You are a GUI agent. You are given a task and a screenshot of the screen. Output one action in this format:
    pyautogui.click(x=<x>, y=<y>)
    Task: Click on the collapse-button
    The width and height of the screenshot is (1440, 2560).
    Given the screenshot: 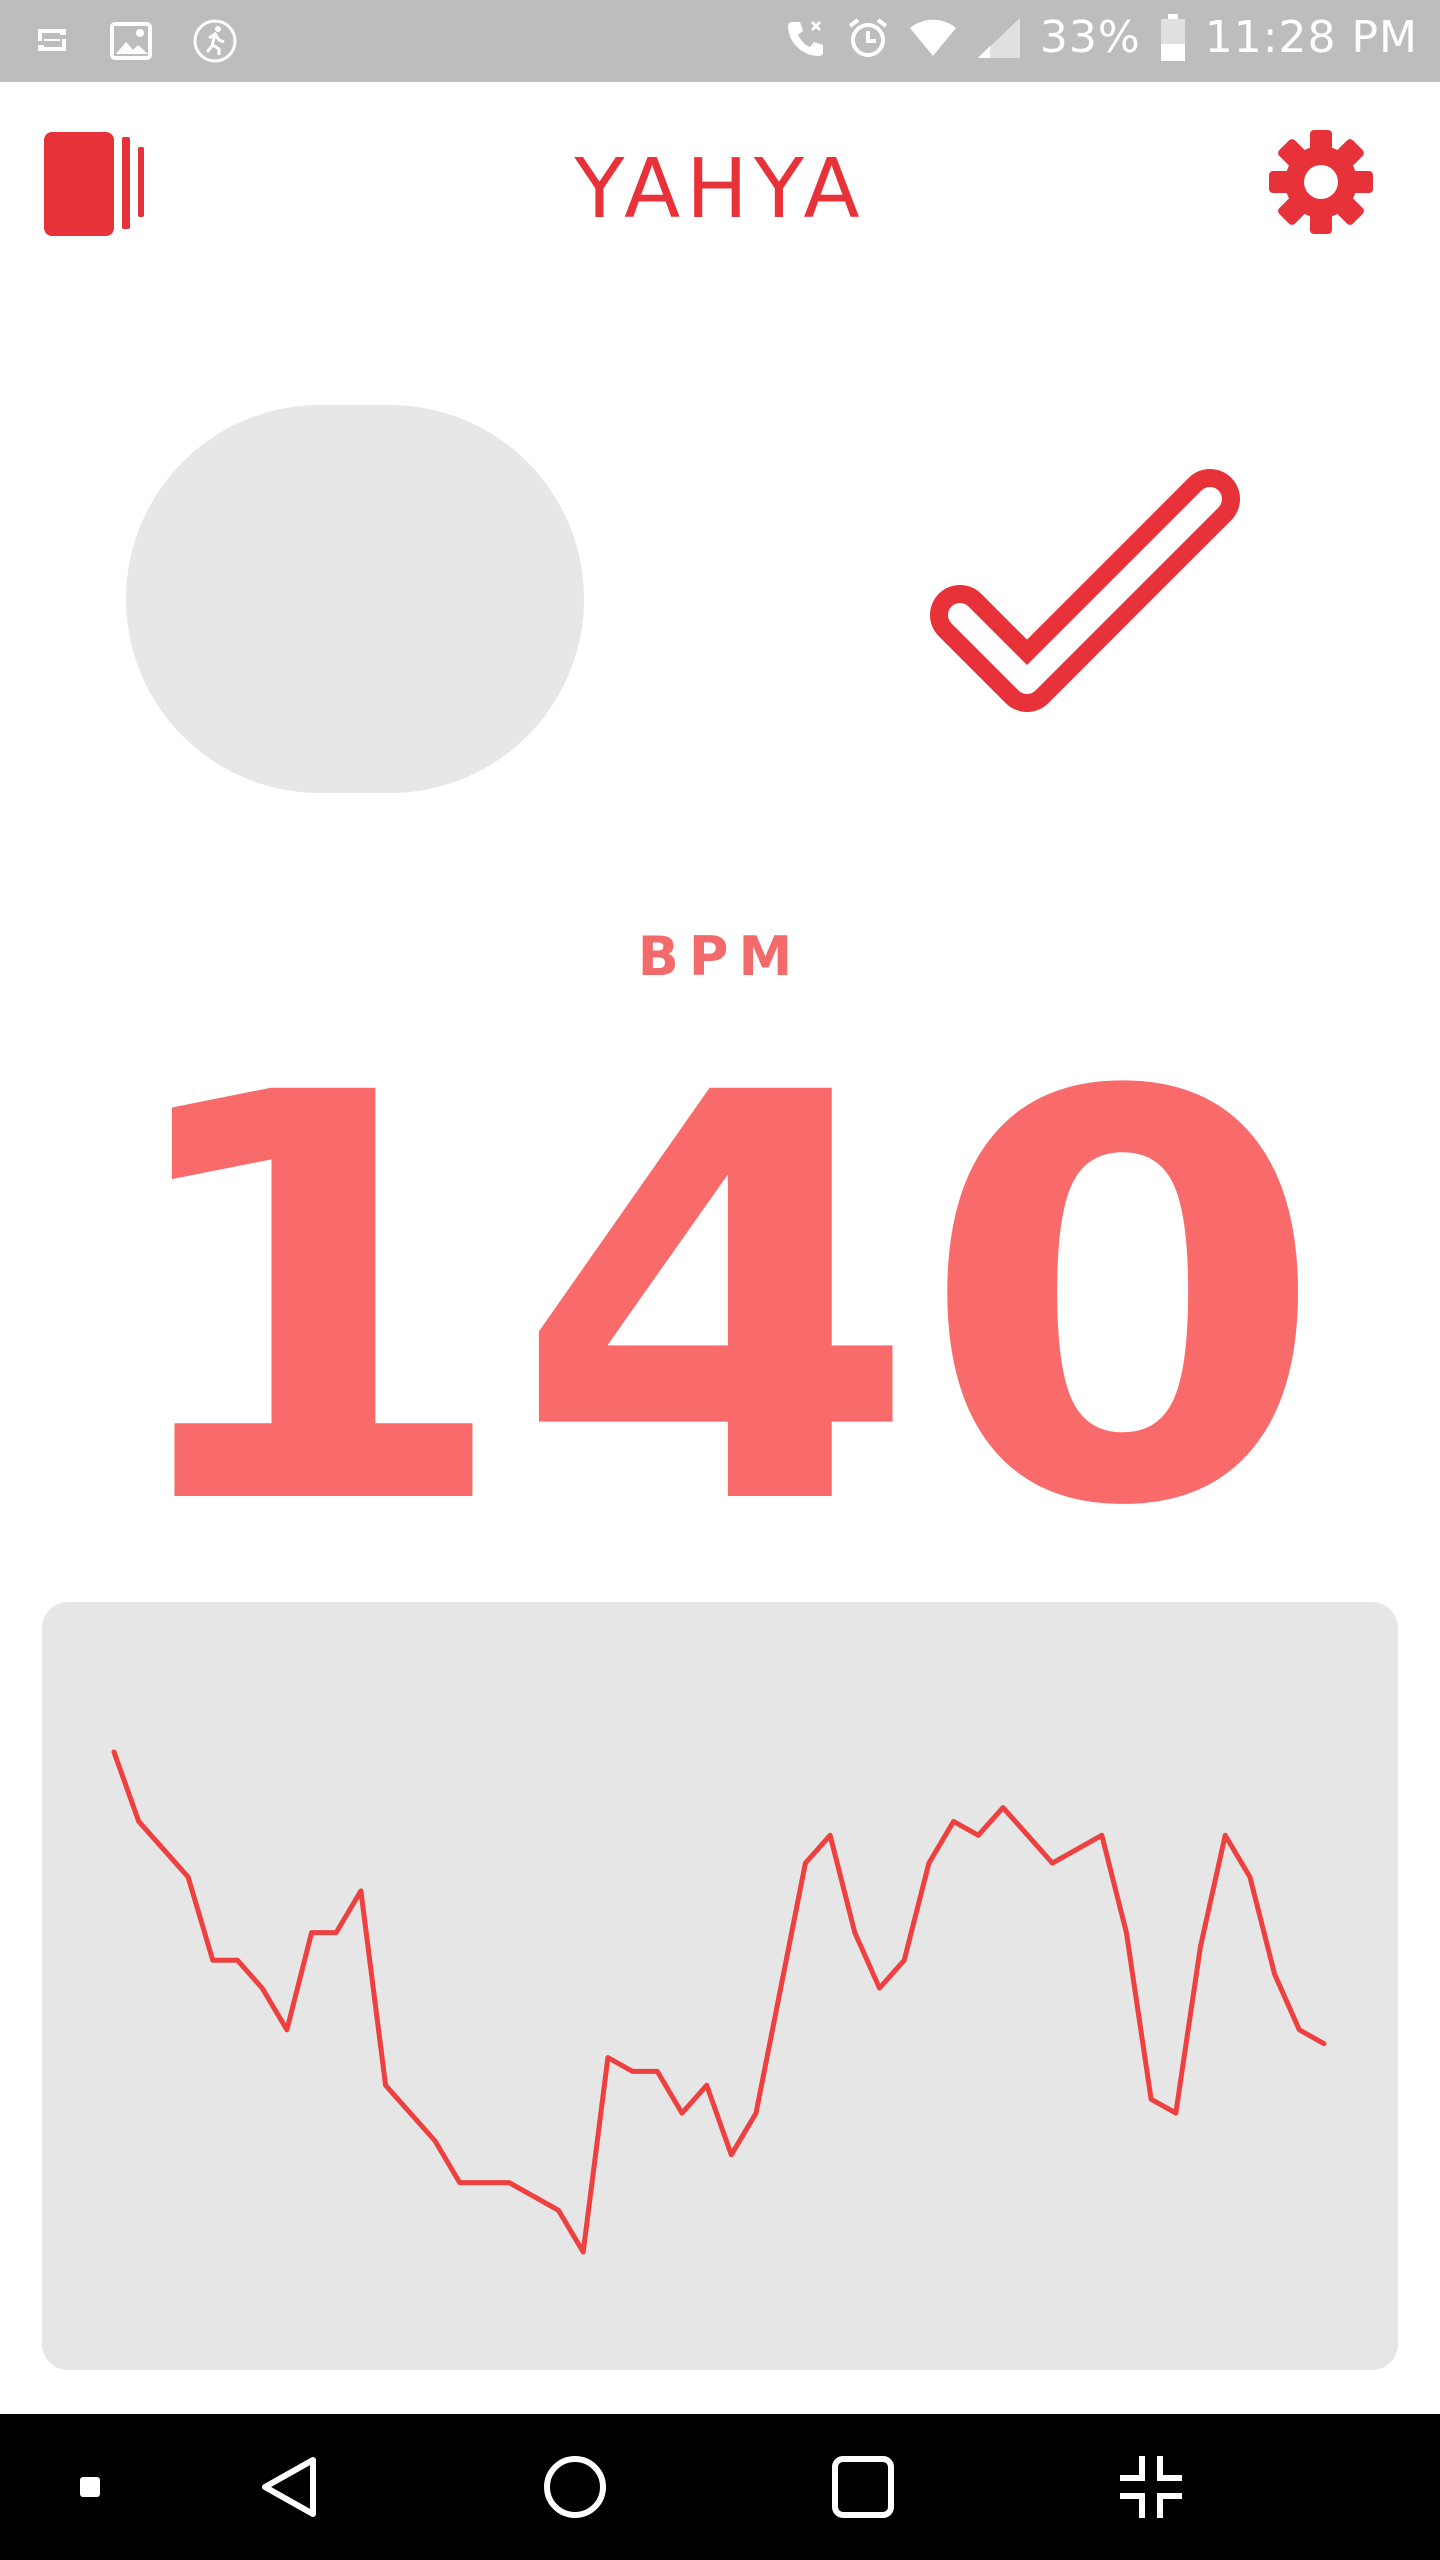 What is the action you would take?
    pyautogui.click(x=1151, y=2487)
    